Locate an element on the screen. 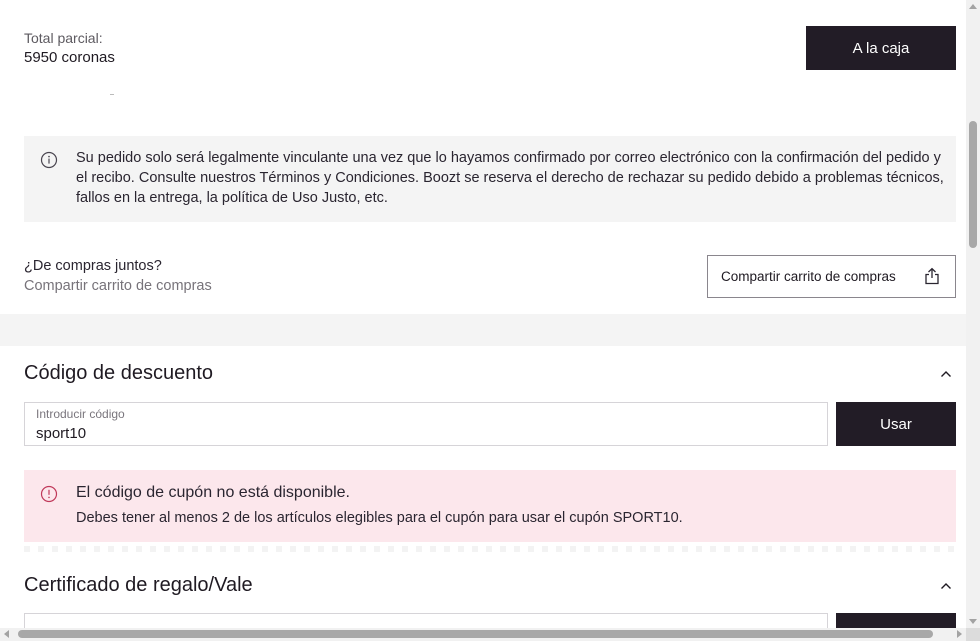  scroll-left-arrow-icon is located at coordinates (6, 634).